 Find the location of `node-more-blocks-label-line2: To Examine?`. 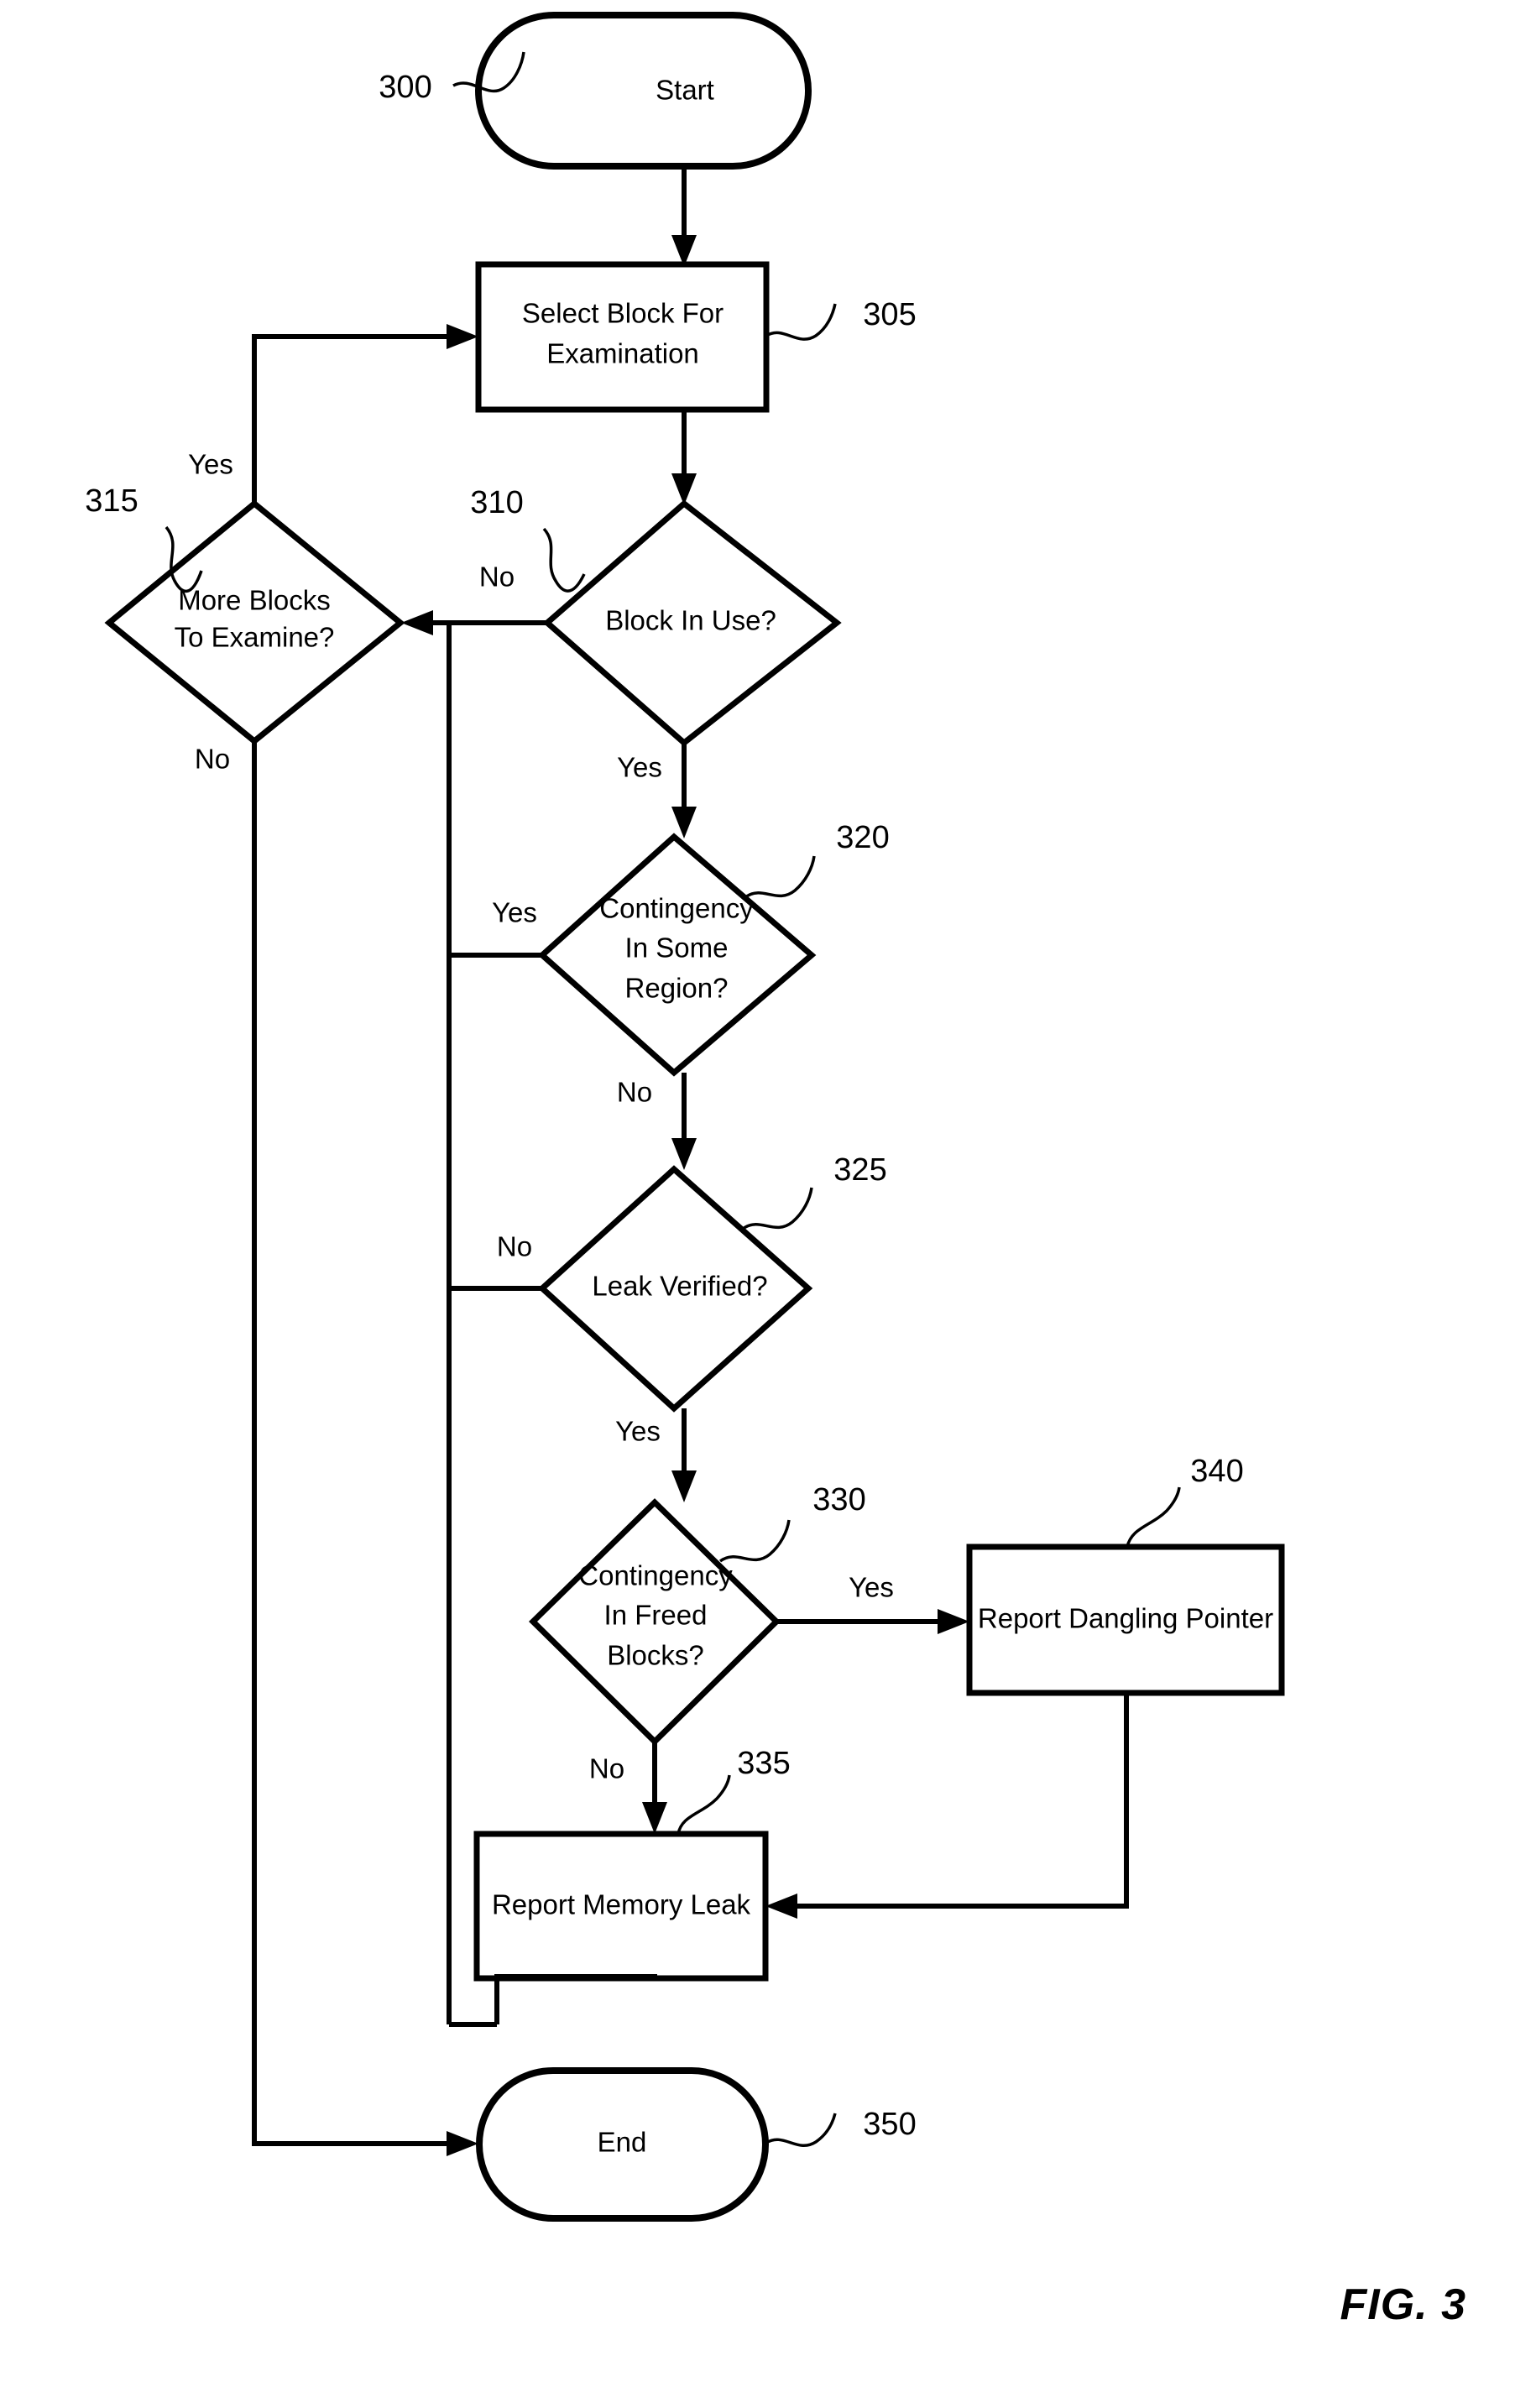

node-more-blocks-label-line2: To Examine? is located at coordinates (255, 637).